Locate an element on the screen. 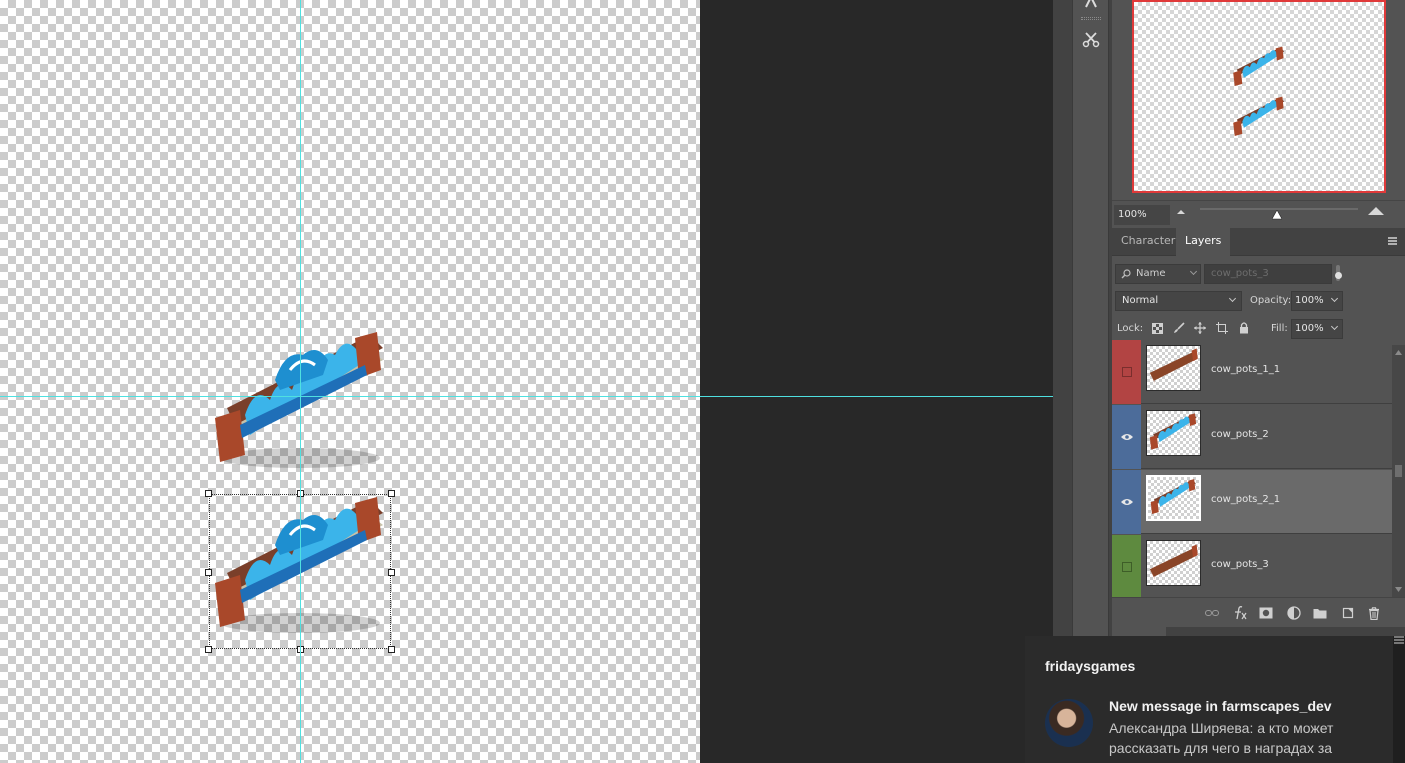  tool-button-top is located at coordinates (1091, 8).